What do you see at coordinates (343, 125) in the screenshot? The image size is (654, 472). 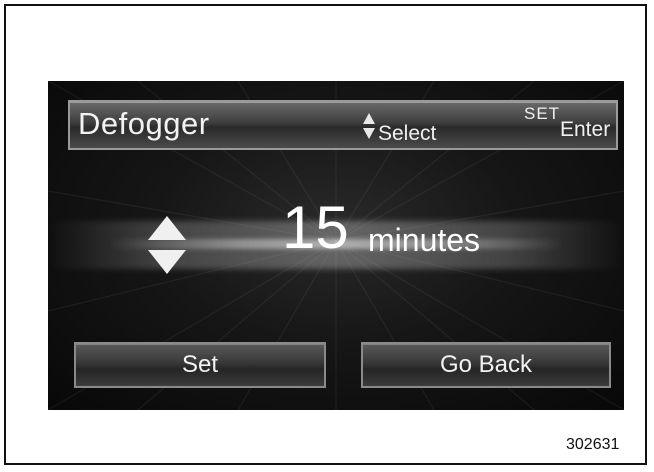 I see `header-bar: Defogger Select SET Enter` at bounding box center [343, 125].